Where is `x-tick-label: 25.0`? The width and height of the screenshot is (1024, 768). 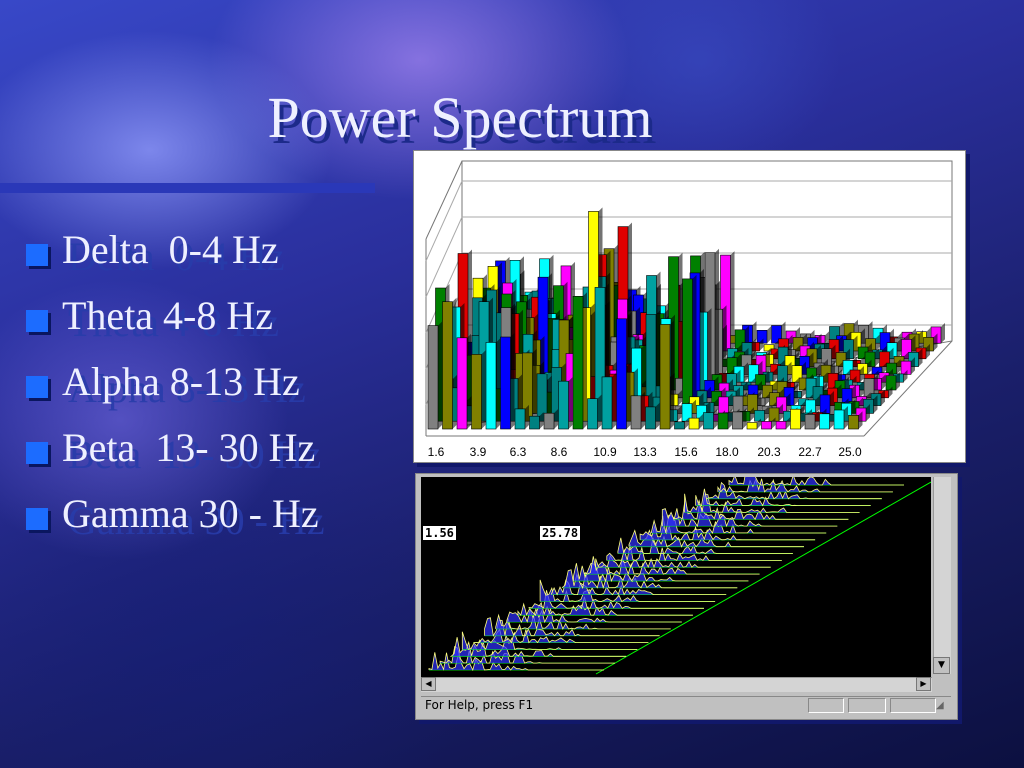
x-tick-label: 25.0 is located at coordinates (850, 452).